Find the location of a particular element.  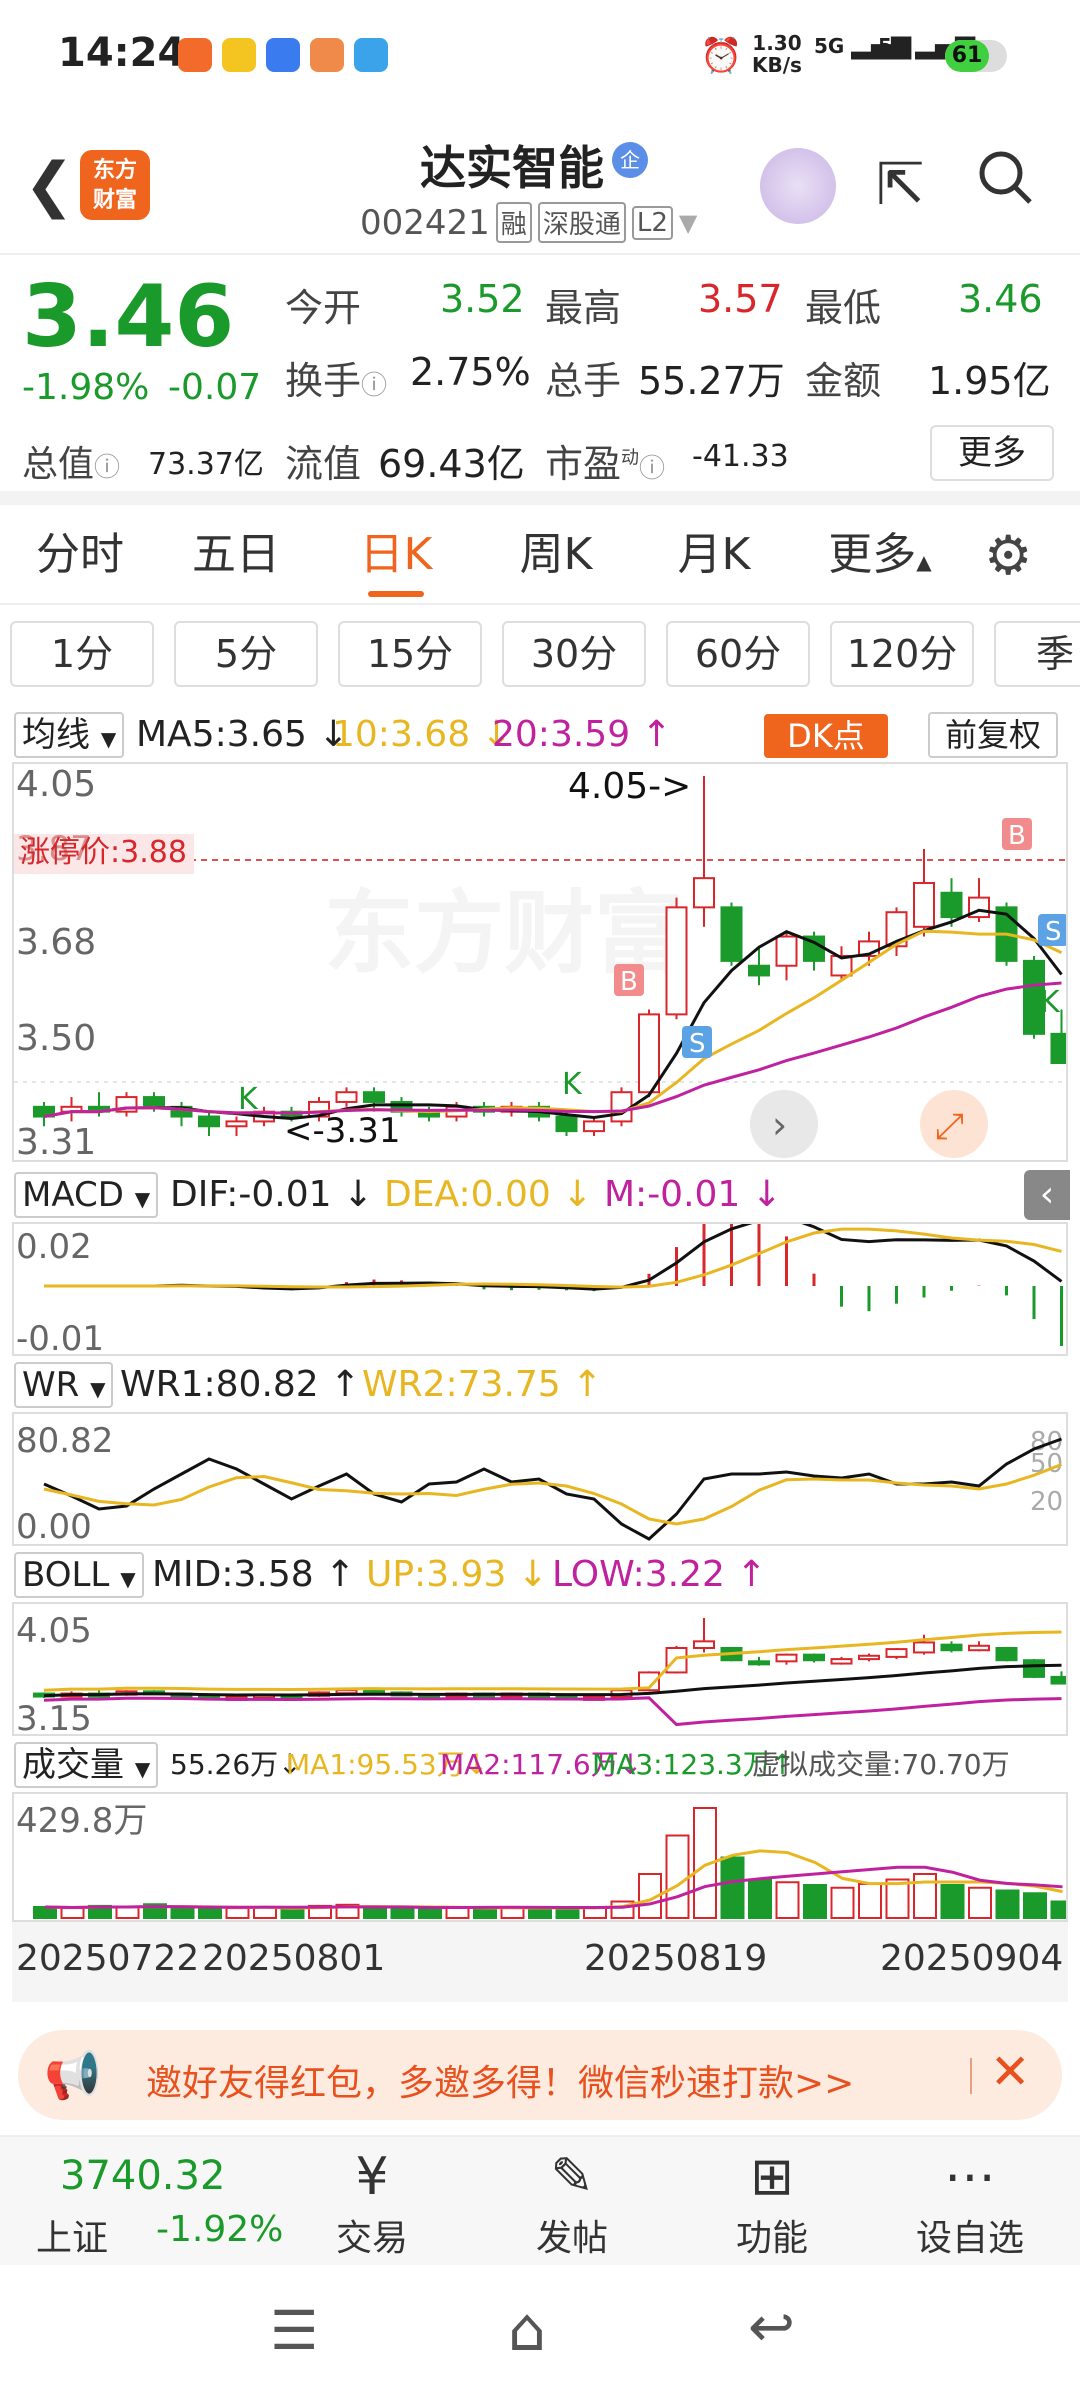

period-15min: 15分 is located at coordinates (410, 654).